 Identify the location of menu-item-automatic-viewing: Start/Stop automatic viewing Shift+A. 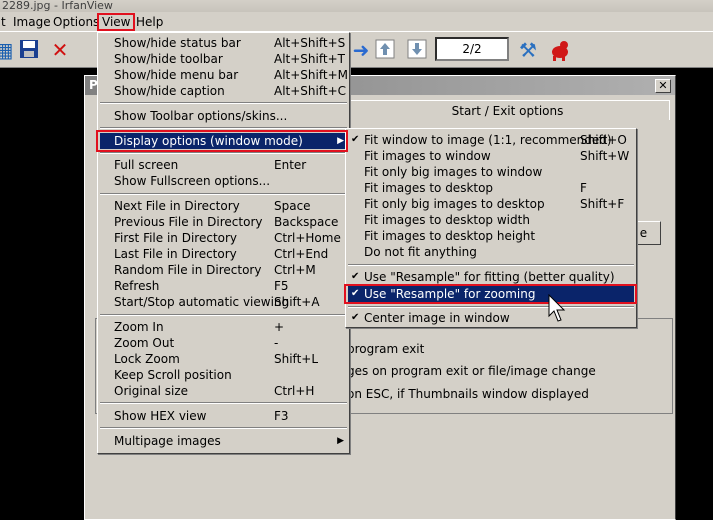
(223, 302).